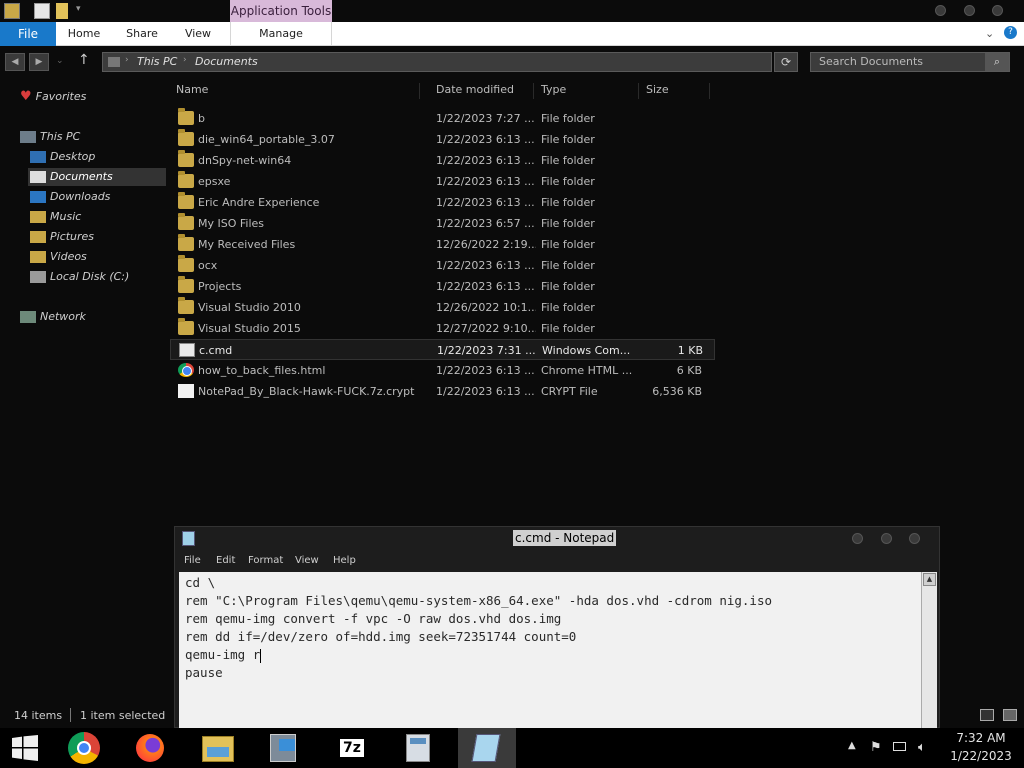 This screenshot has width=1024, height=768. I want to click on notepad-maximize-button, so click(886, 538).